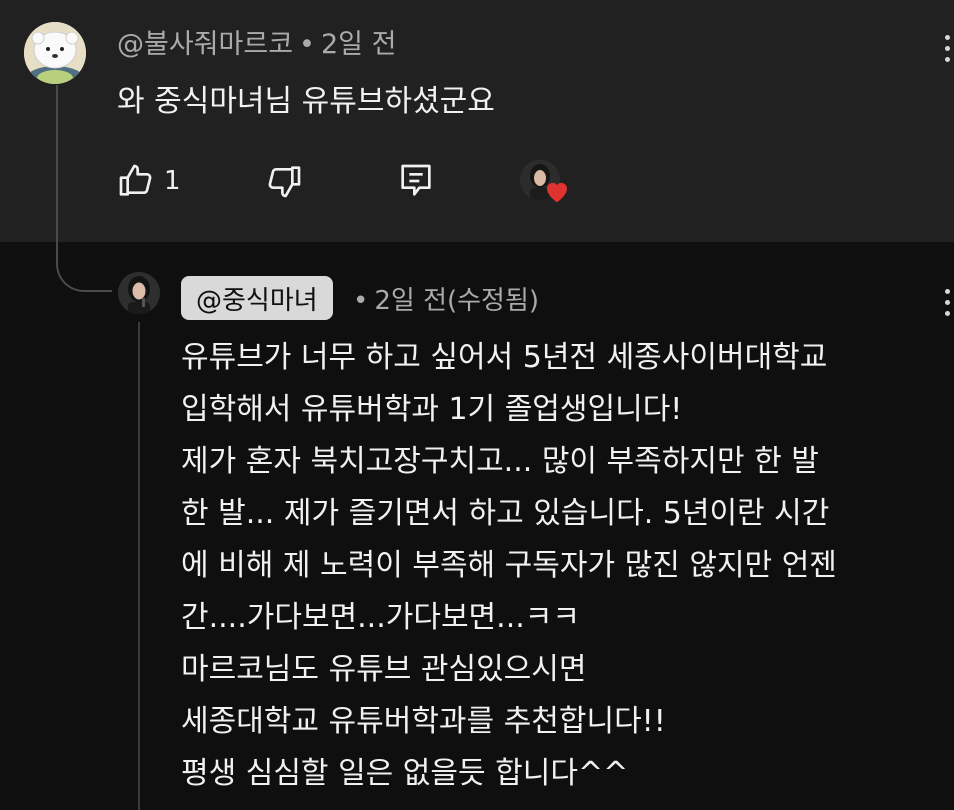 The image size is (954, 810). I want to click on reply-text-line: 마르코님도 유튜브 관심있으시면, so click(384, 669).